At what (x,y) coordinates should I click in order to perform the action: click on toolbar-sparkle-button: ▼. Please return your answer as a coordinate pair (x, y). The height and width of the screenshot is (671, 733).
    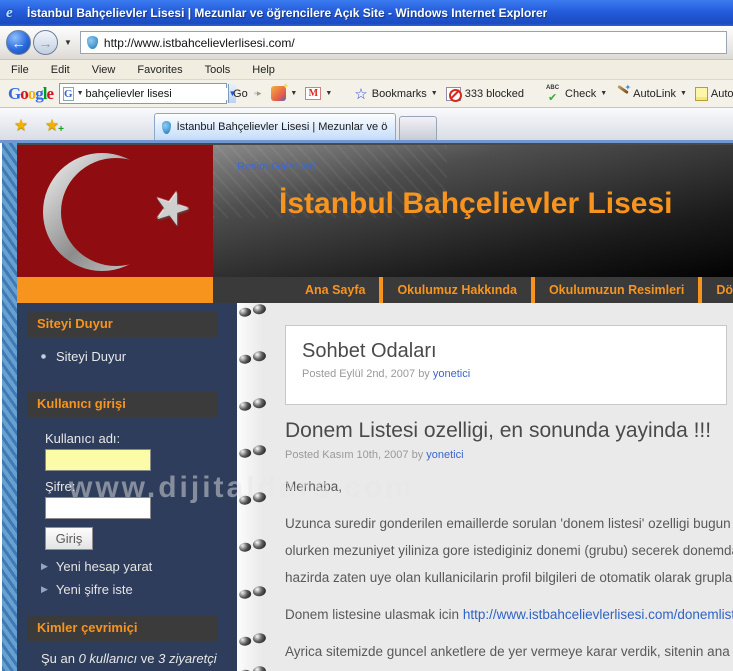
    Looking at the image, I should click on (284, 91).